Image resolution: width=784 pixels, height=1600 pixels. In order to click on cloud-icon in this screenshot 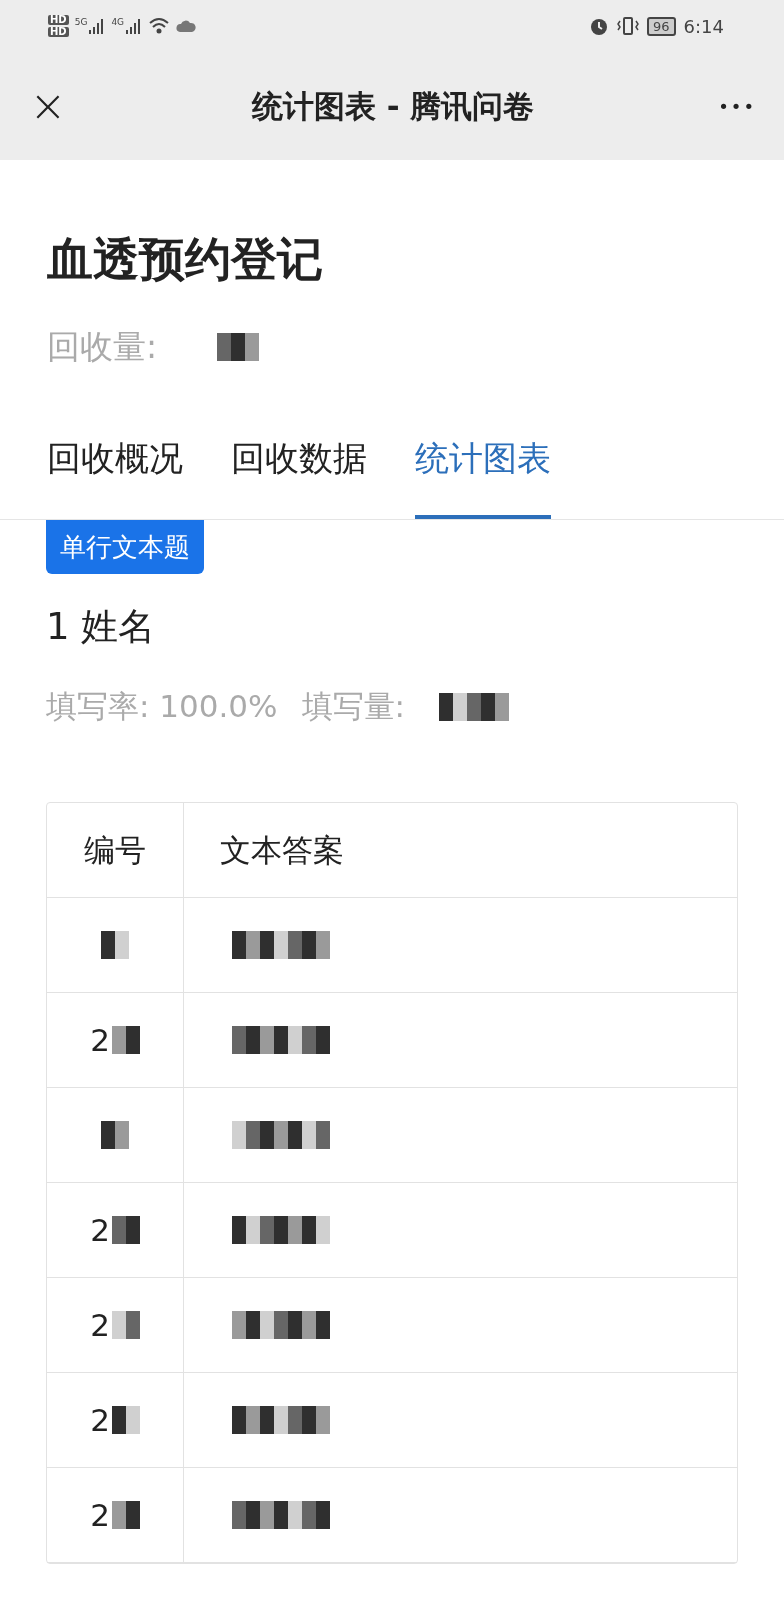, I will do `click(186, 26)`.